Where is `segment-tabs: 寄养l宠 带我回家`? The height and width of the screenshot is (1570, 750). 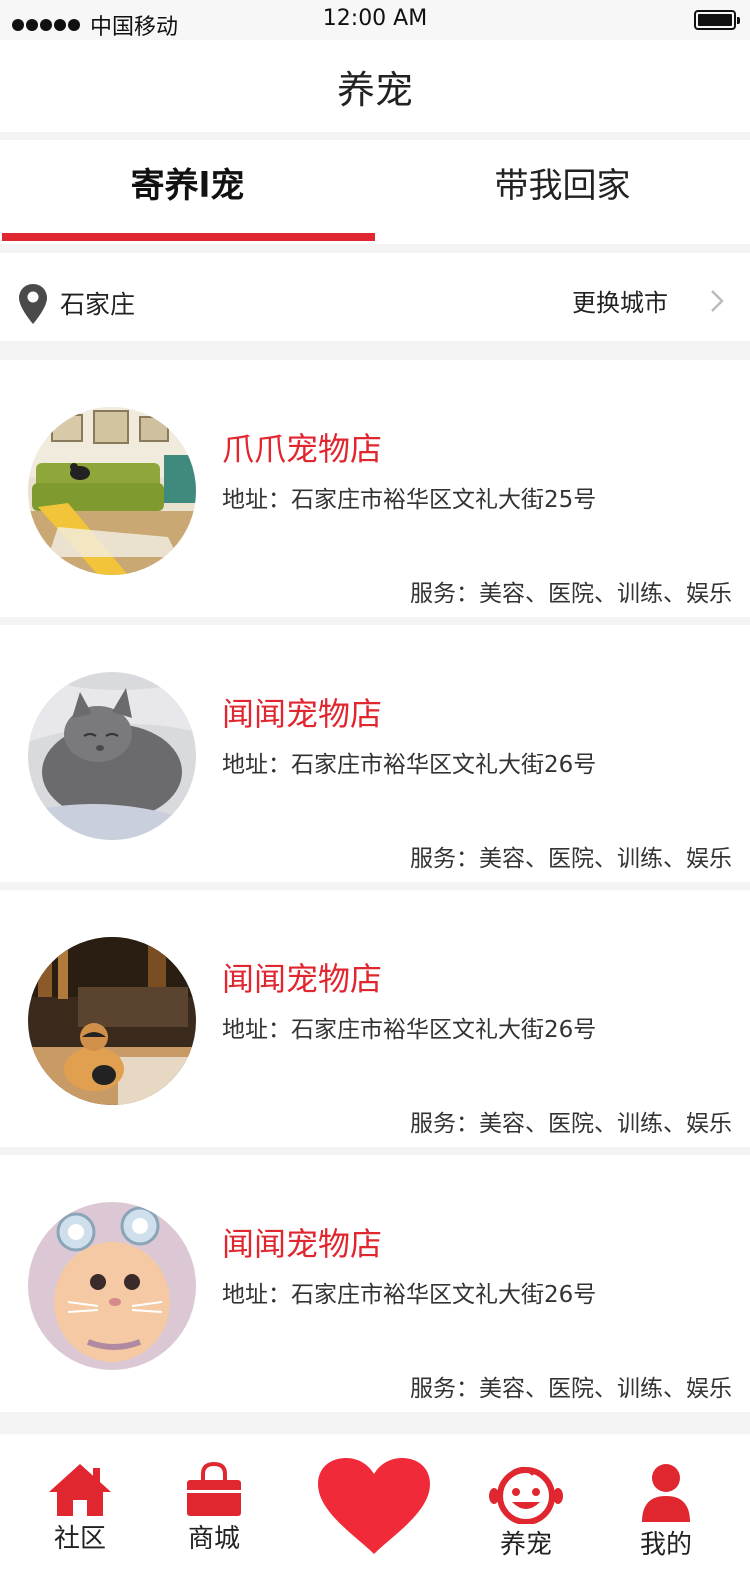
segment-tabs: 寄养l宠 带我回家 is located at coordinates (375, 192).